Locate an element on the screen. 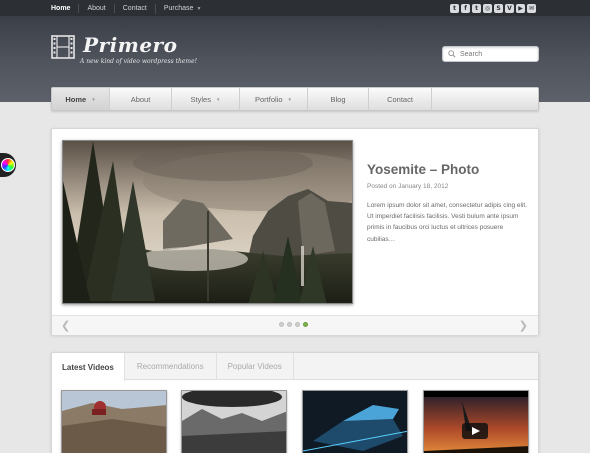 Image resolution: width=590 pixels, height=453 pixels. youtube-icon: ▶ is located at coordinates (520, 8).